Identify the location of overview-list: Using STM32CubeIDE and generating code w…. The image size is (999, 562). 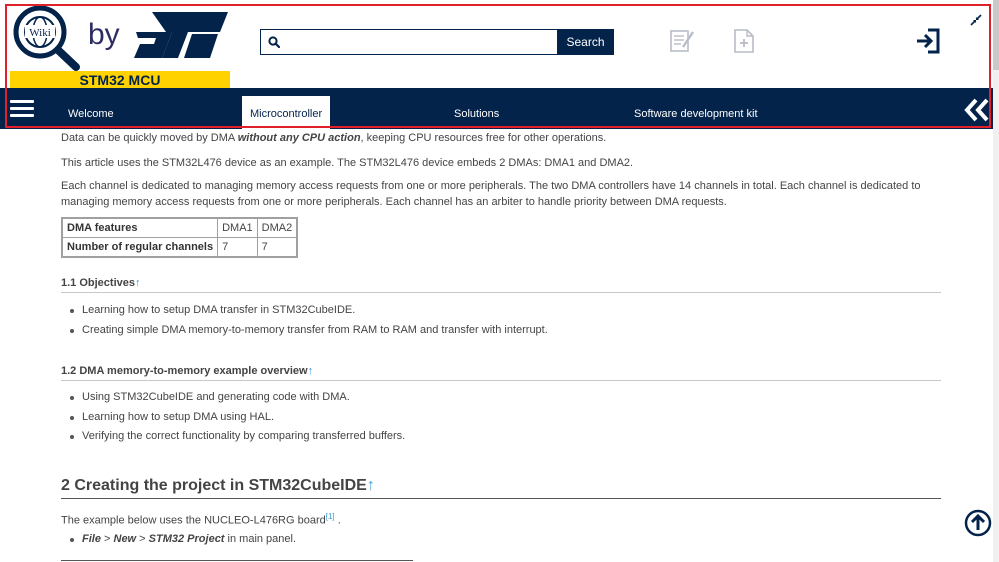
(237, 417).